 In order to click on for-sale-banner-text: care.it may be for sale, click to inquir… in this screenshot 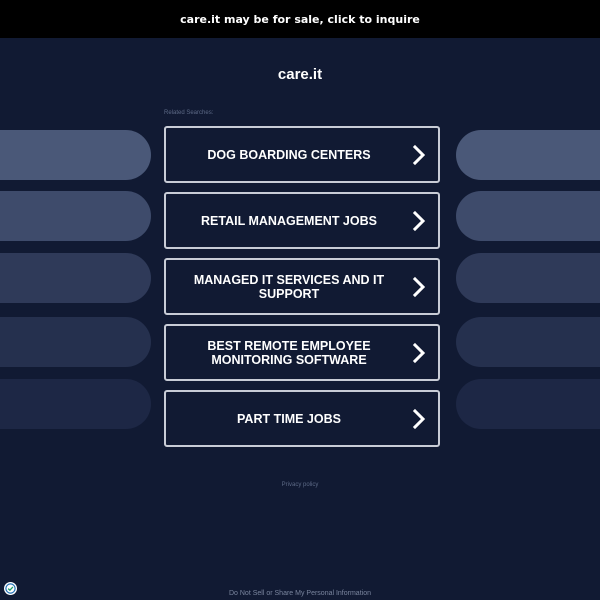, I will do `click(300, 19)`.